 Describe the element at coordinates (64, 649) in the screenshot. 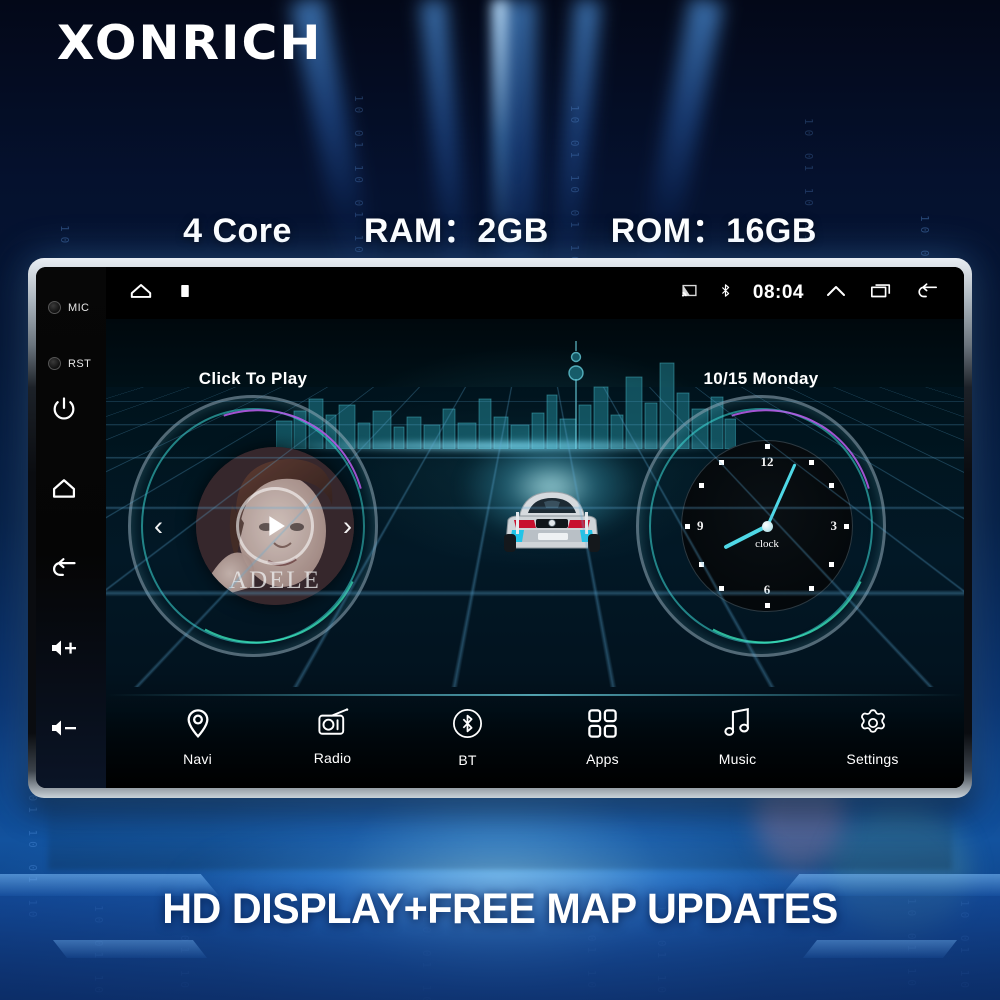

I see `volume-up-button` at that location.